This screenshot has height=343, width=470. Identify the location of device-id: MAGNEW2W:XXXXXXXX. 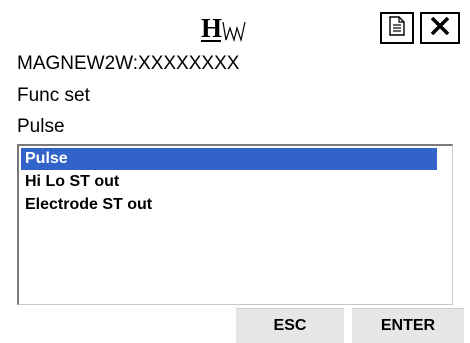
(128, 63).